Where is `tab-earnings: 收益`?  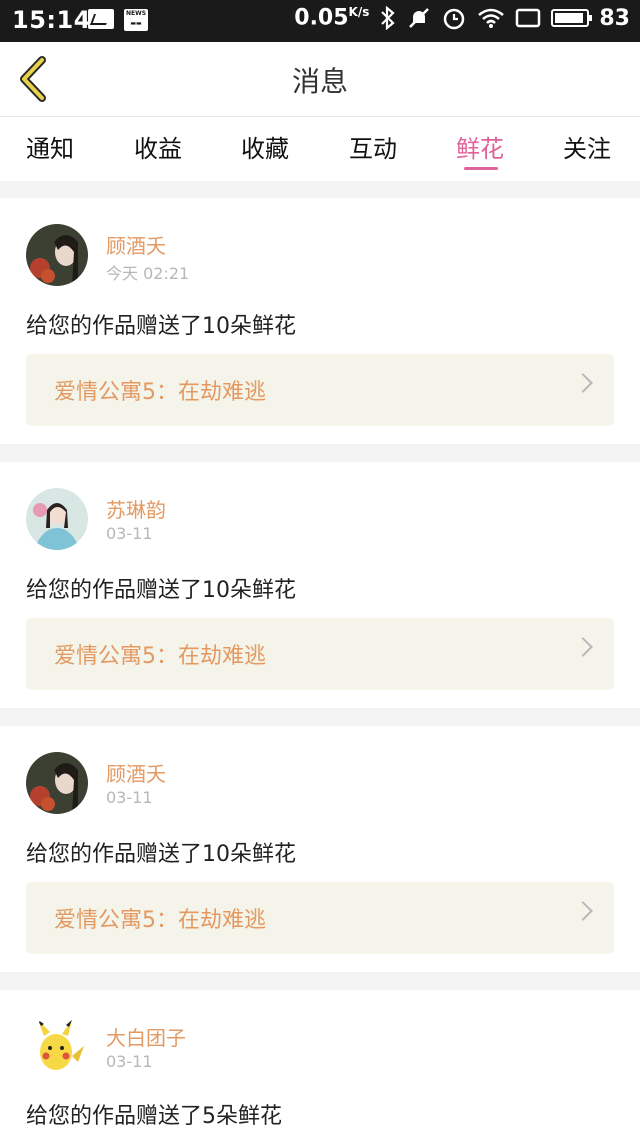
tab-earnings: 收益 is located at coordinates (158, 146).